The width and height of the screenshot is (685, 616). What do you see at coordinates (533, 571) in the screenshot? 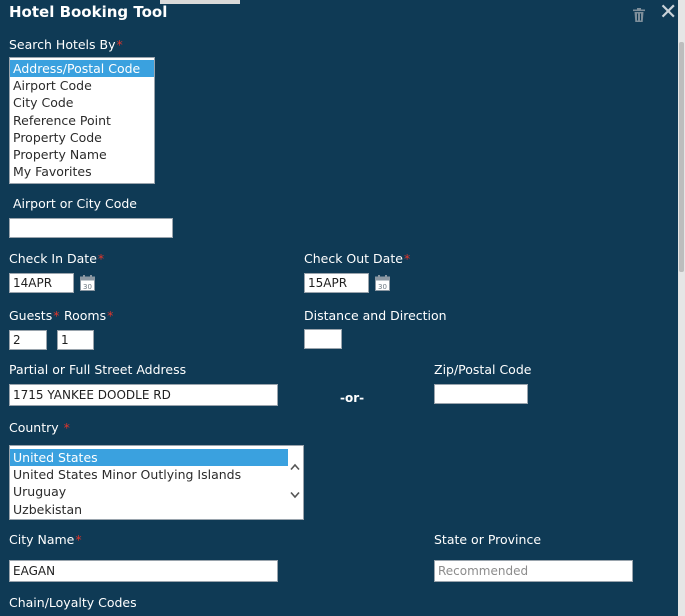
I see `state-input: Recommended` at bounding box center [533, 571].